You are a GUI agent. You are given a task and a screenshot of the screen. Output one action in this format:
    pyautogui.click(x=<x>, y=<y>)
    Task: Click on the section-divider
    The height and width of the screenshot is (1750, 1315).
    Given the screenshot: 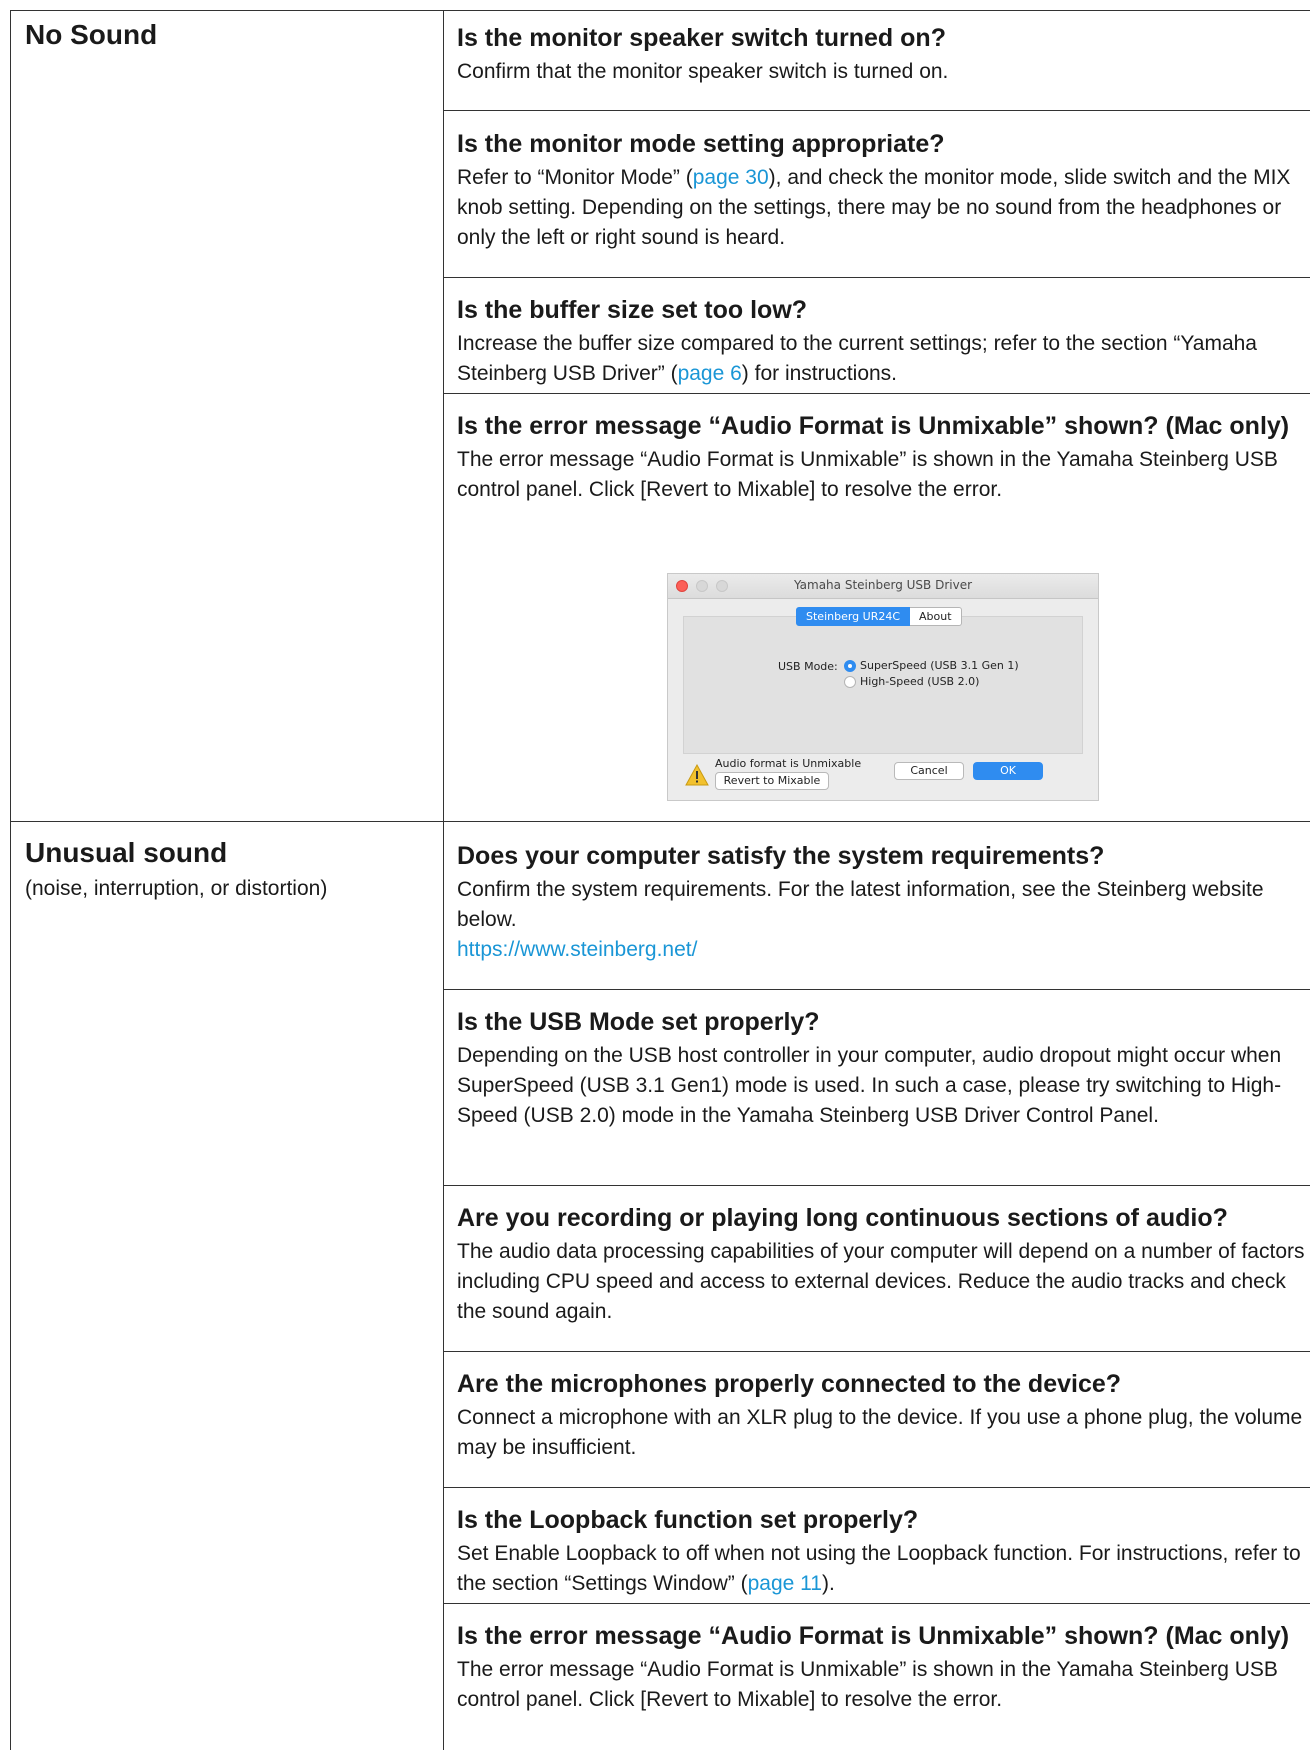 What is the action you would take?
    pyautogui.click(x=660, y=821)
    